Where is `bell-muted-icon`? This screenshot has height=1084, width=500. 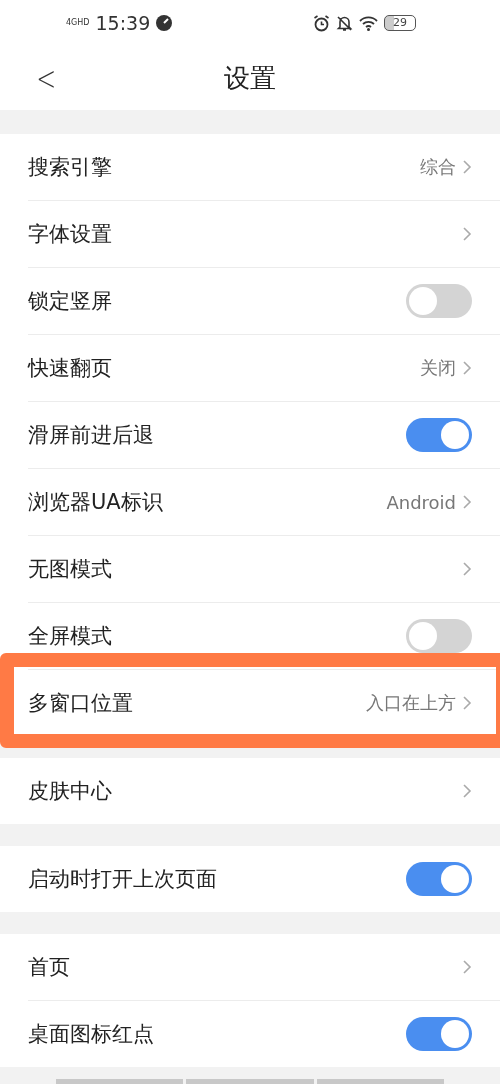
bell-muted-icon is located at coordinates (344, 23).